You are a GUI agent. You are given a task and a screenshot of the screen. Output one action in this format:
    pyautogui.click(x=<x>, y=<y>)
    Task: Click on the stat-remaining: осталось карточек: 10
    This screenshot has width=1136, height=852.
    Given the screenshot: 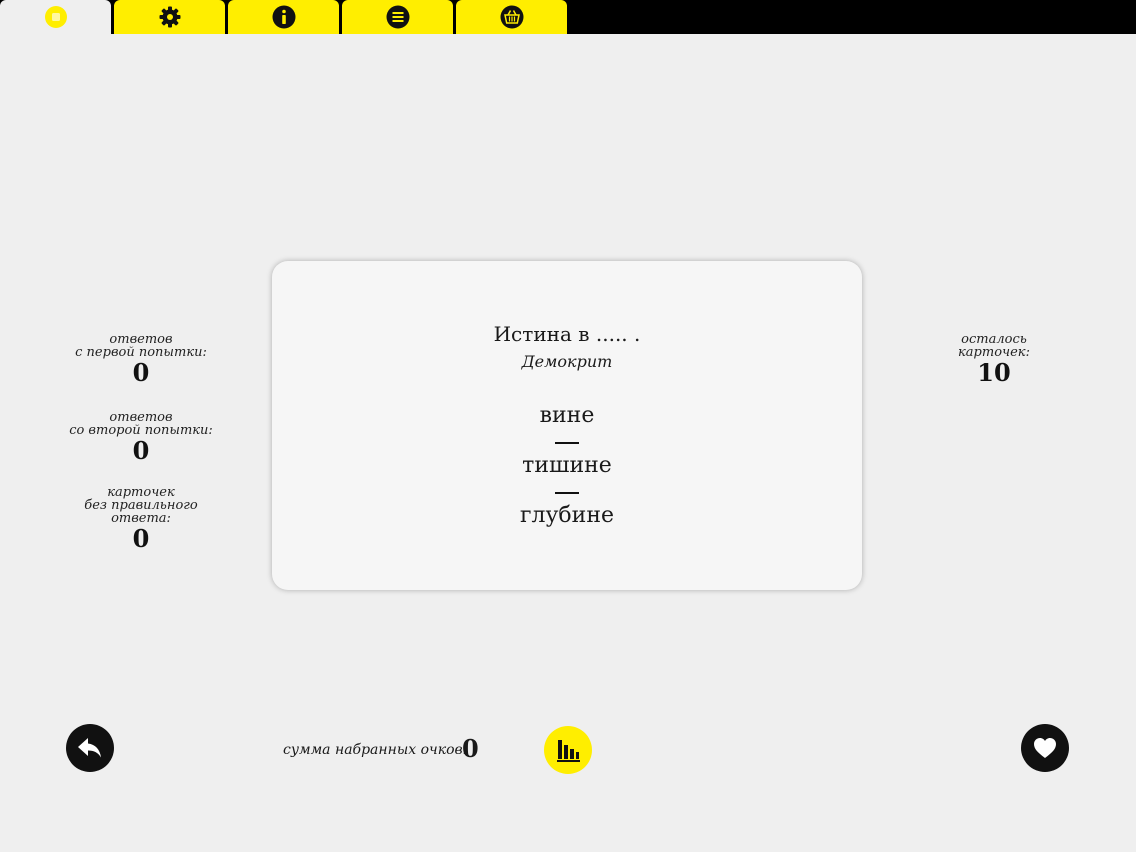 What is the action you would take?
    pyautogui.click(x=994, y=360)
    